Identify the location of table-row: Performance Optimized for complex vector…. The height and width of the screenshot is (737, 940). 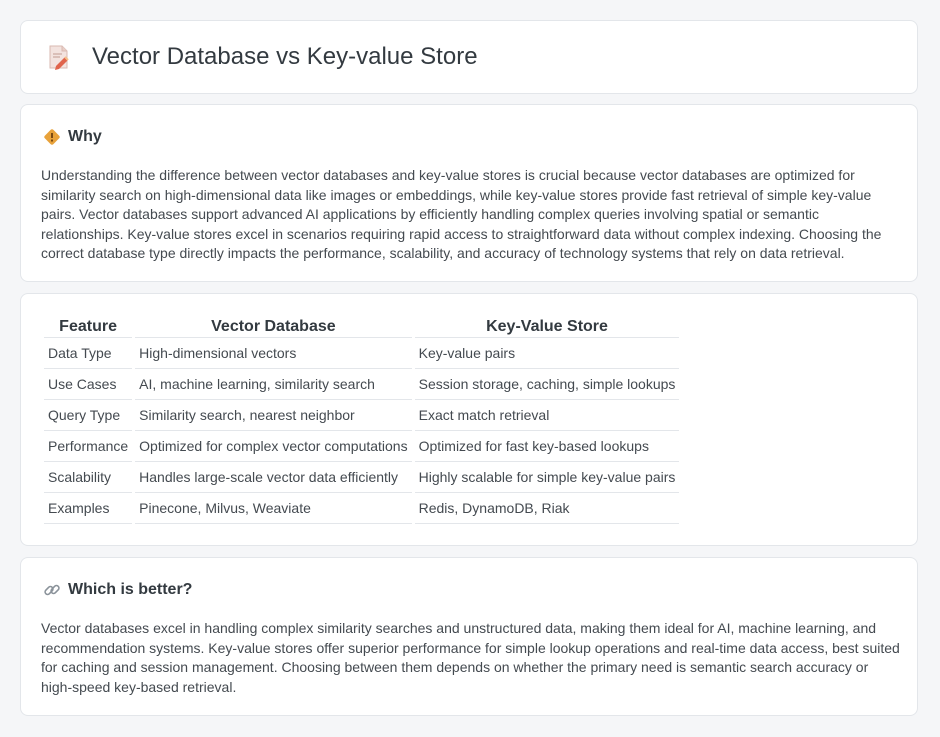
(362, 446).